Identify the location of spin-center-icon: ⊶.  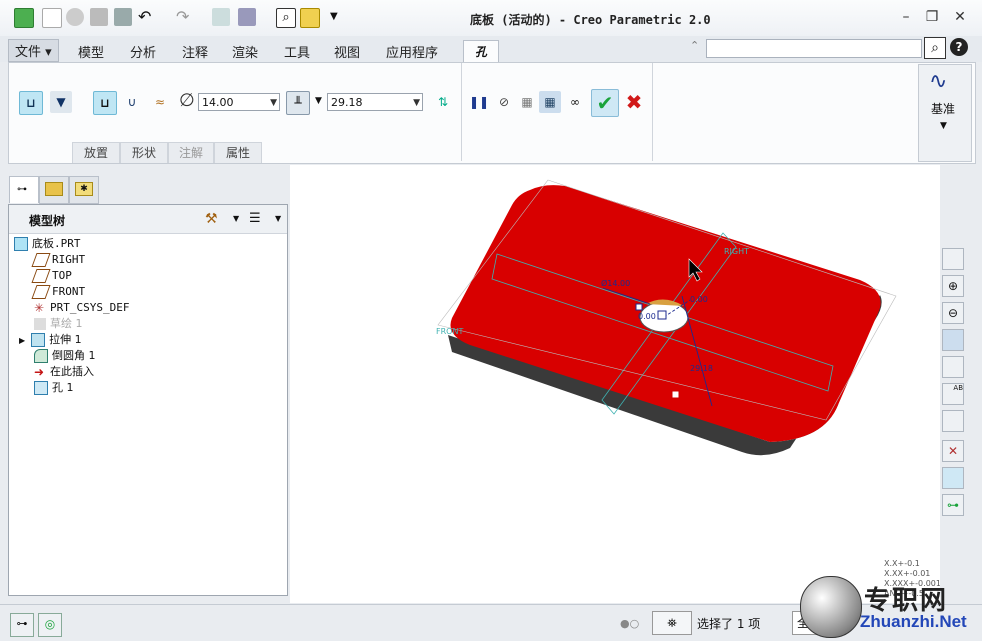
(953, 505).